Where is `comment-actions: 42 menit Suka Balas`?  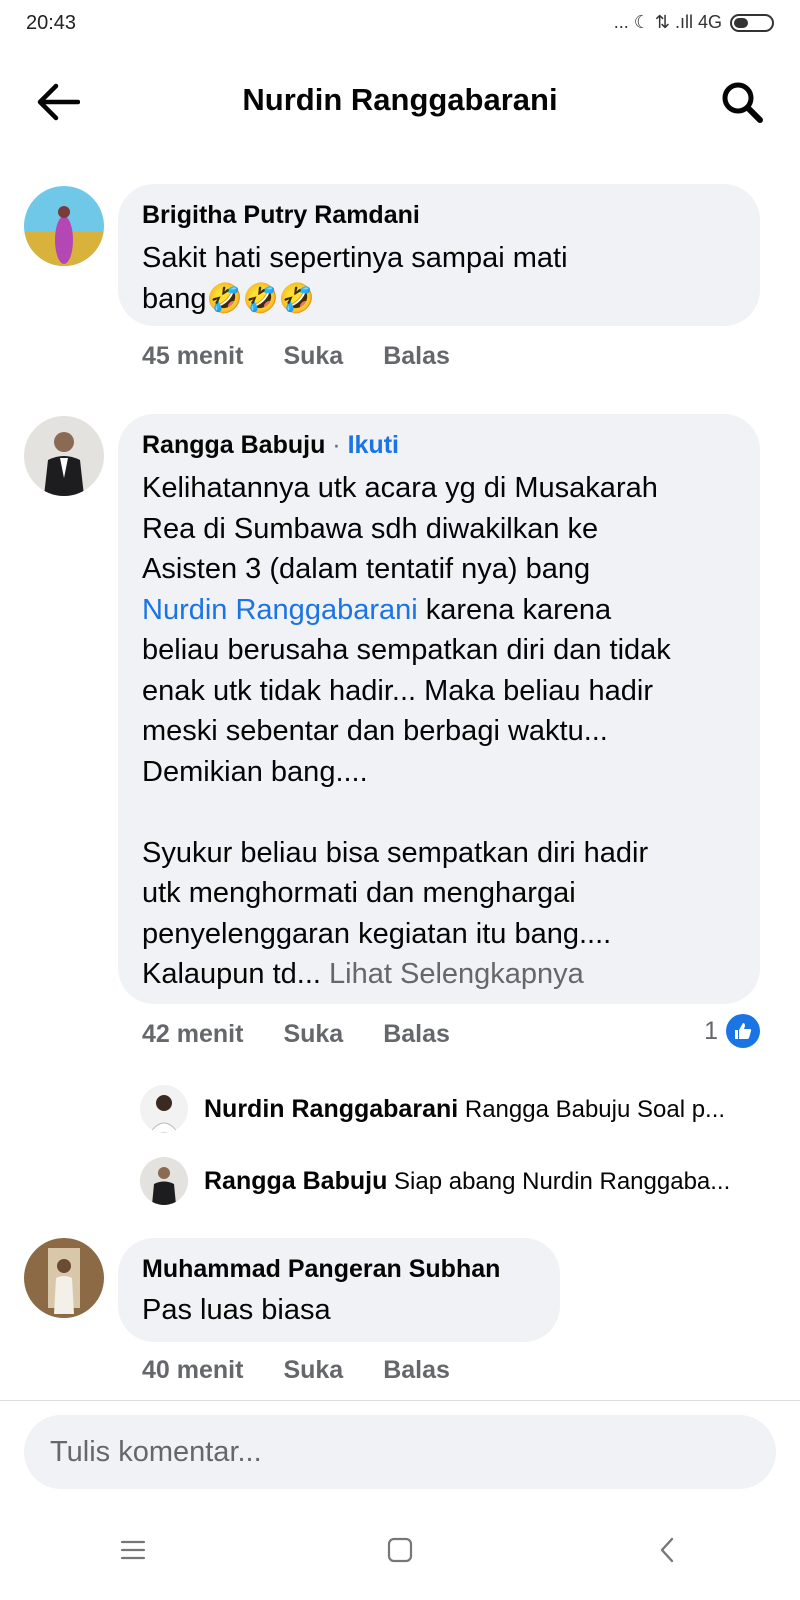 comment-actions: 42 menit Suka Balas is located at coordinates (296, 1034).